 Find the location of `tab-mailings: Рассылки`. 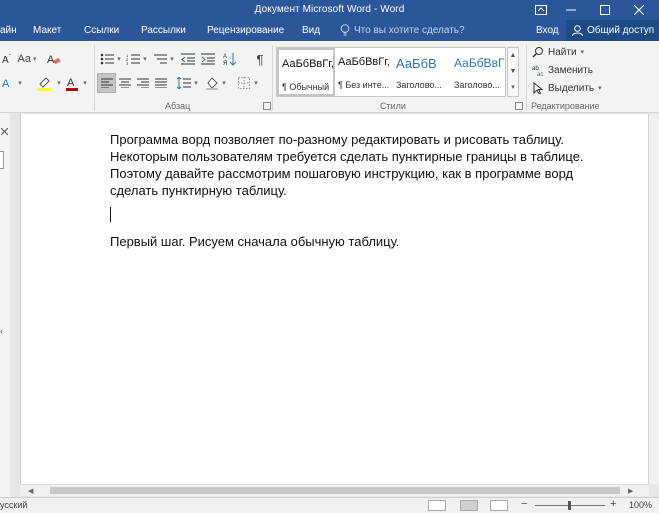

tab-mailings: Рассылки is located at coordinates (163, 30).